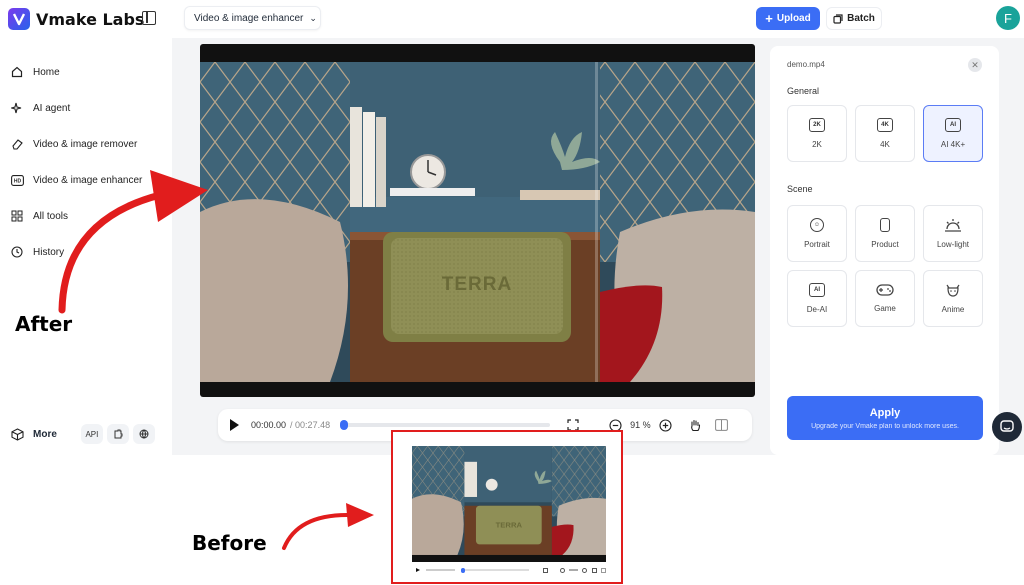  What do you see at coordinates (885, 225) in the screenshot?
I see `product-icon` at bounding box center [885, 225].